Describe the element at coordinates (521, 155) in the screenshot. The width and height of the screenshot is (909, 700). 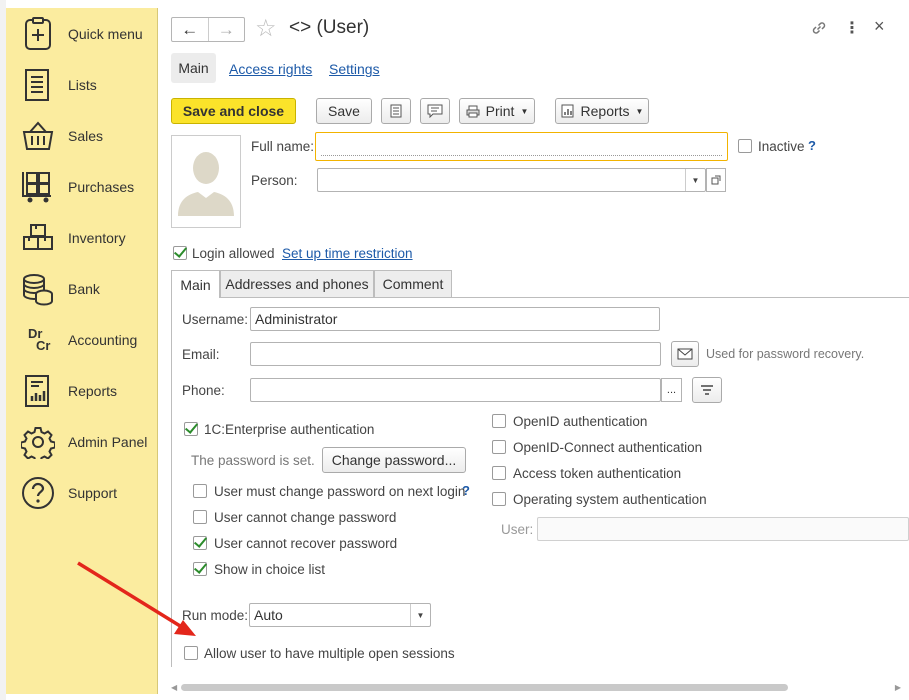
I see `field-underline` at that location.